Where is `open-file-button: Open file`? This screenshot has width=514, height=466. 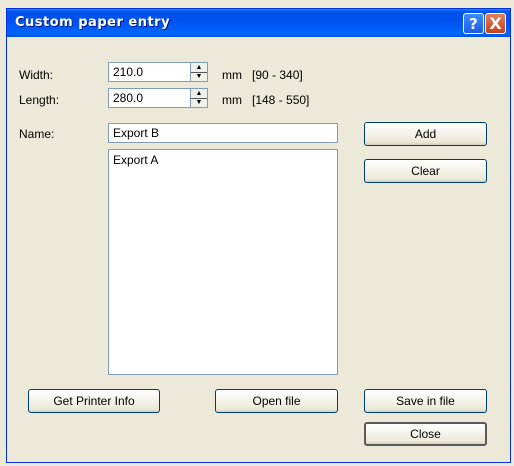 open-file-button: Open file is located at coordinates (276, 401).